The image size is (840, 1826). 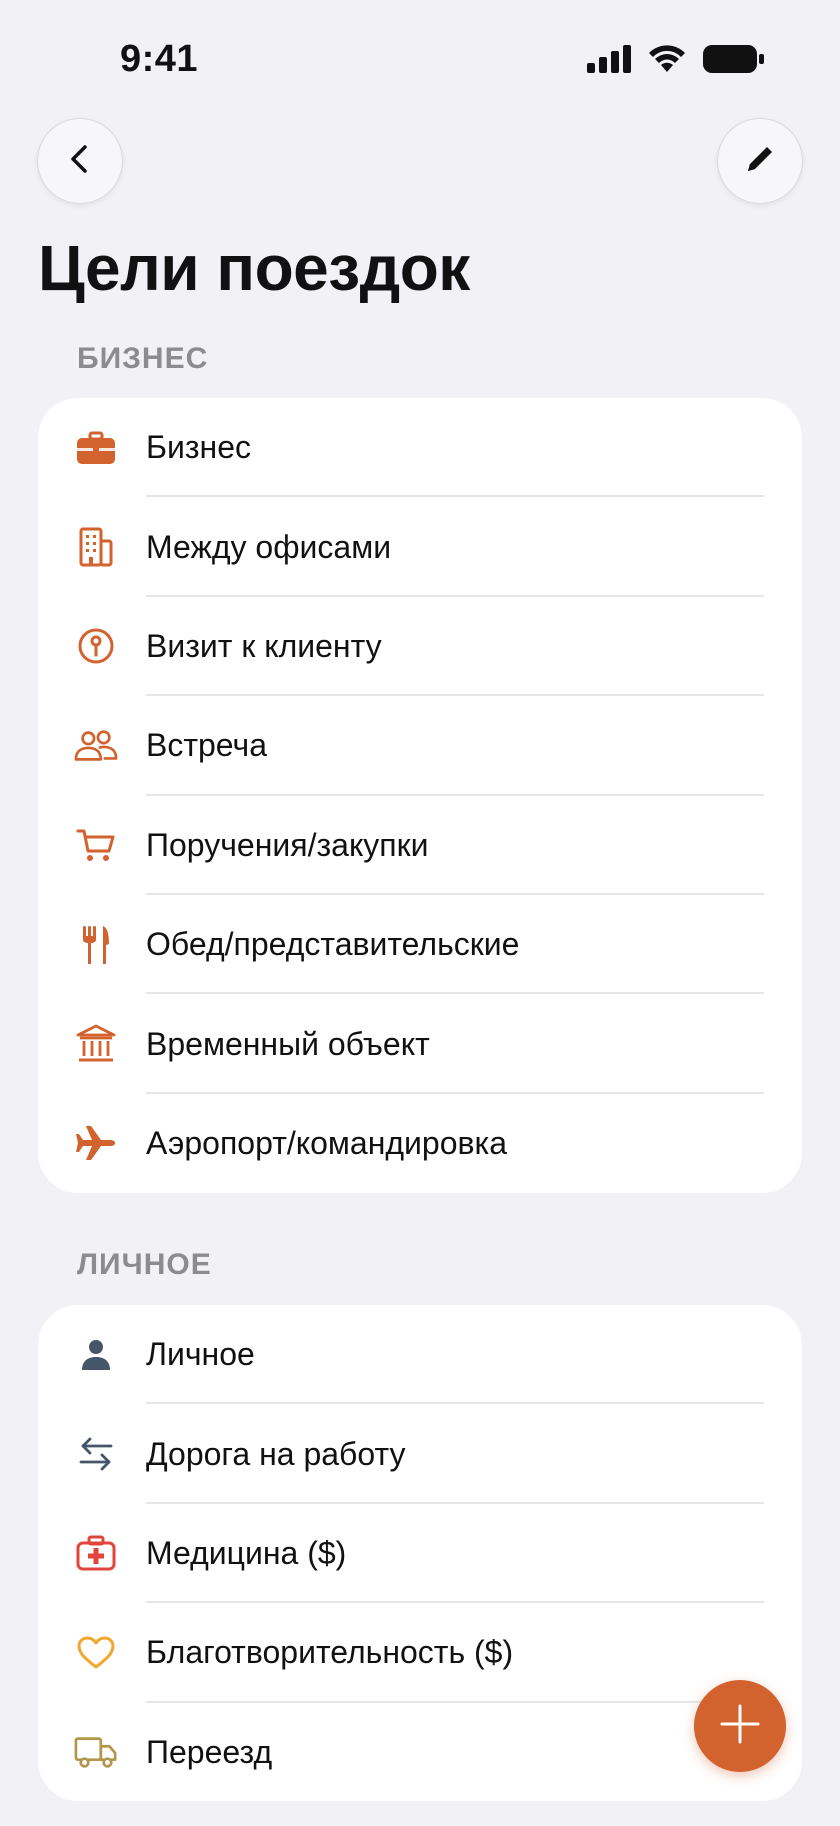 What do you see at coordinates (420, 1355) in the screenshot?
I see `list-item-personal: Личное` at bounding box center [420, 1355].